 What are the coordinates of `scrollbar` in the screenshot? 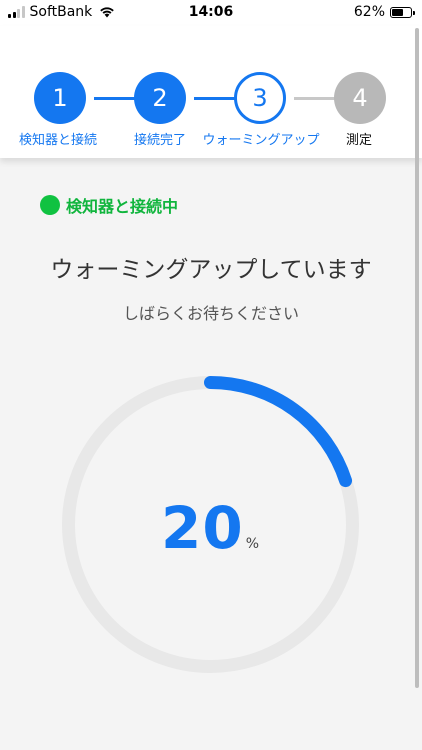 It's located at (417, 358).